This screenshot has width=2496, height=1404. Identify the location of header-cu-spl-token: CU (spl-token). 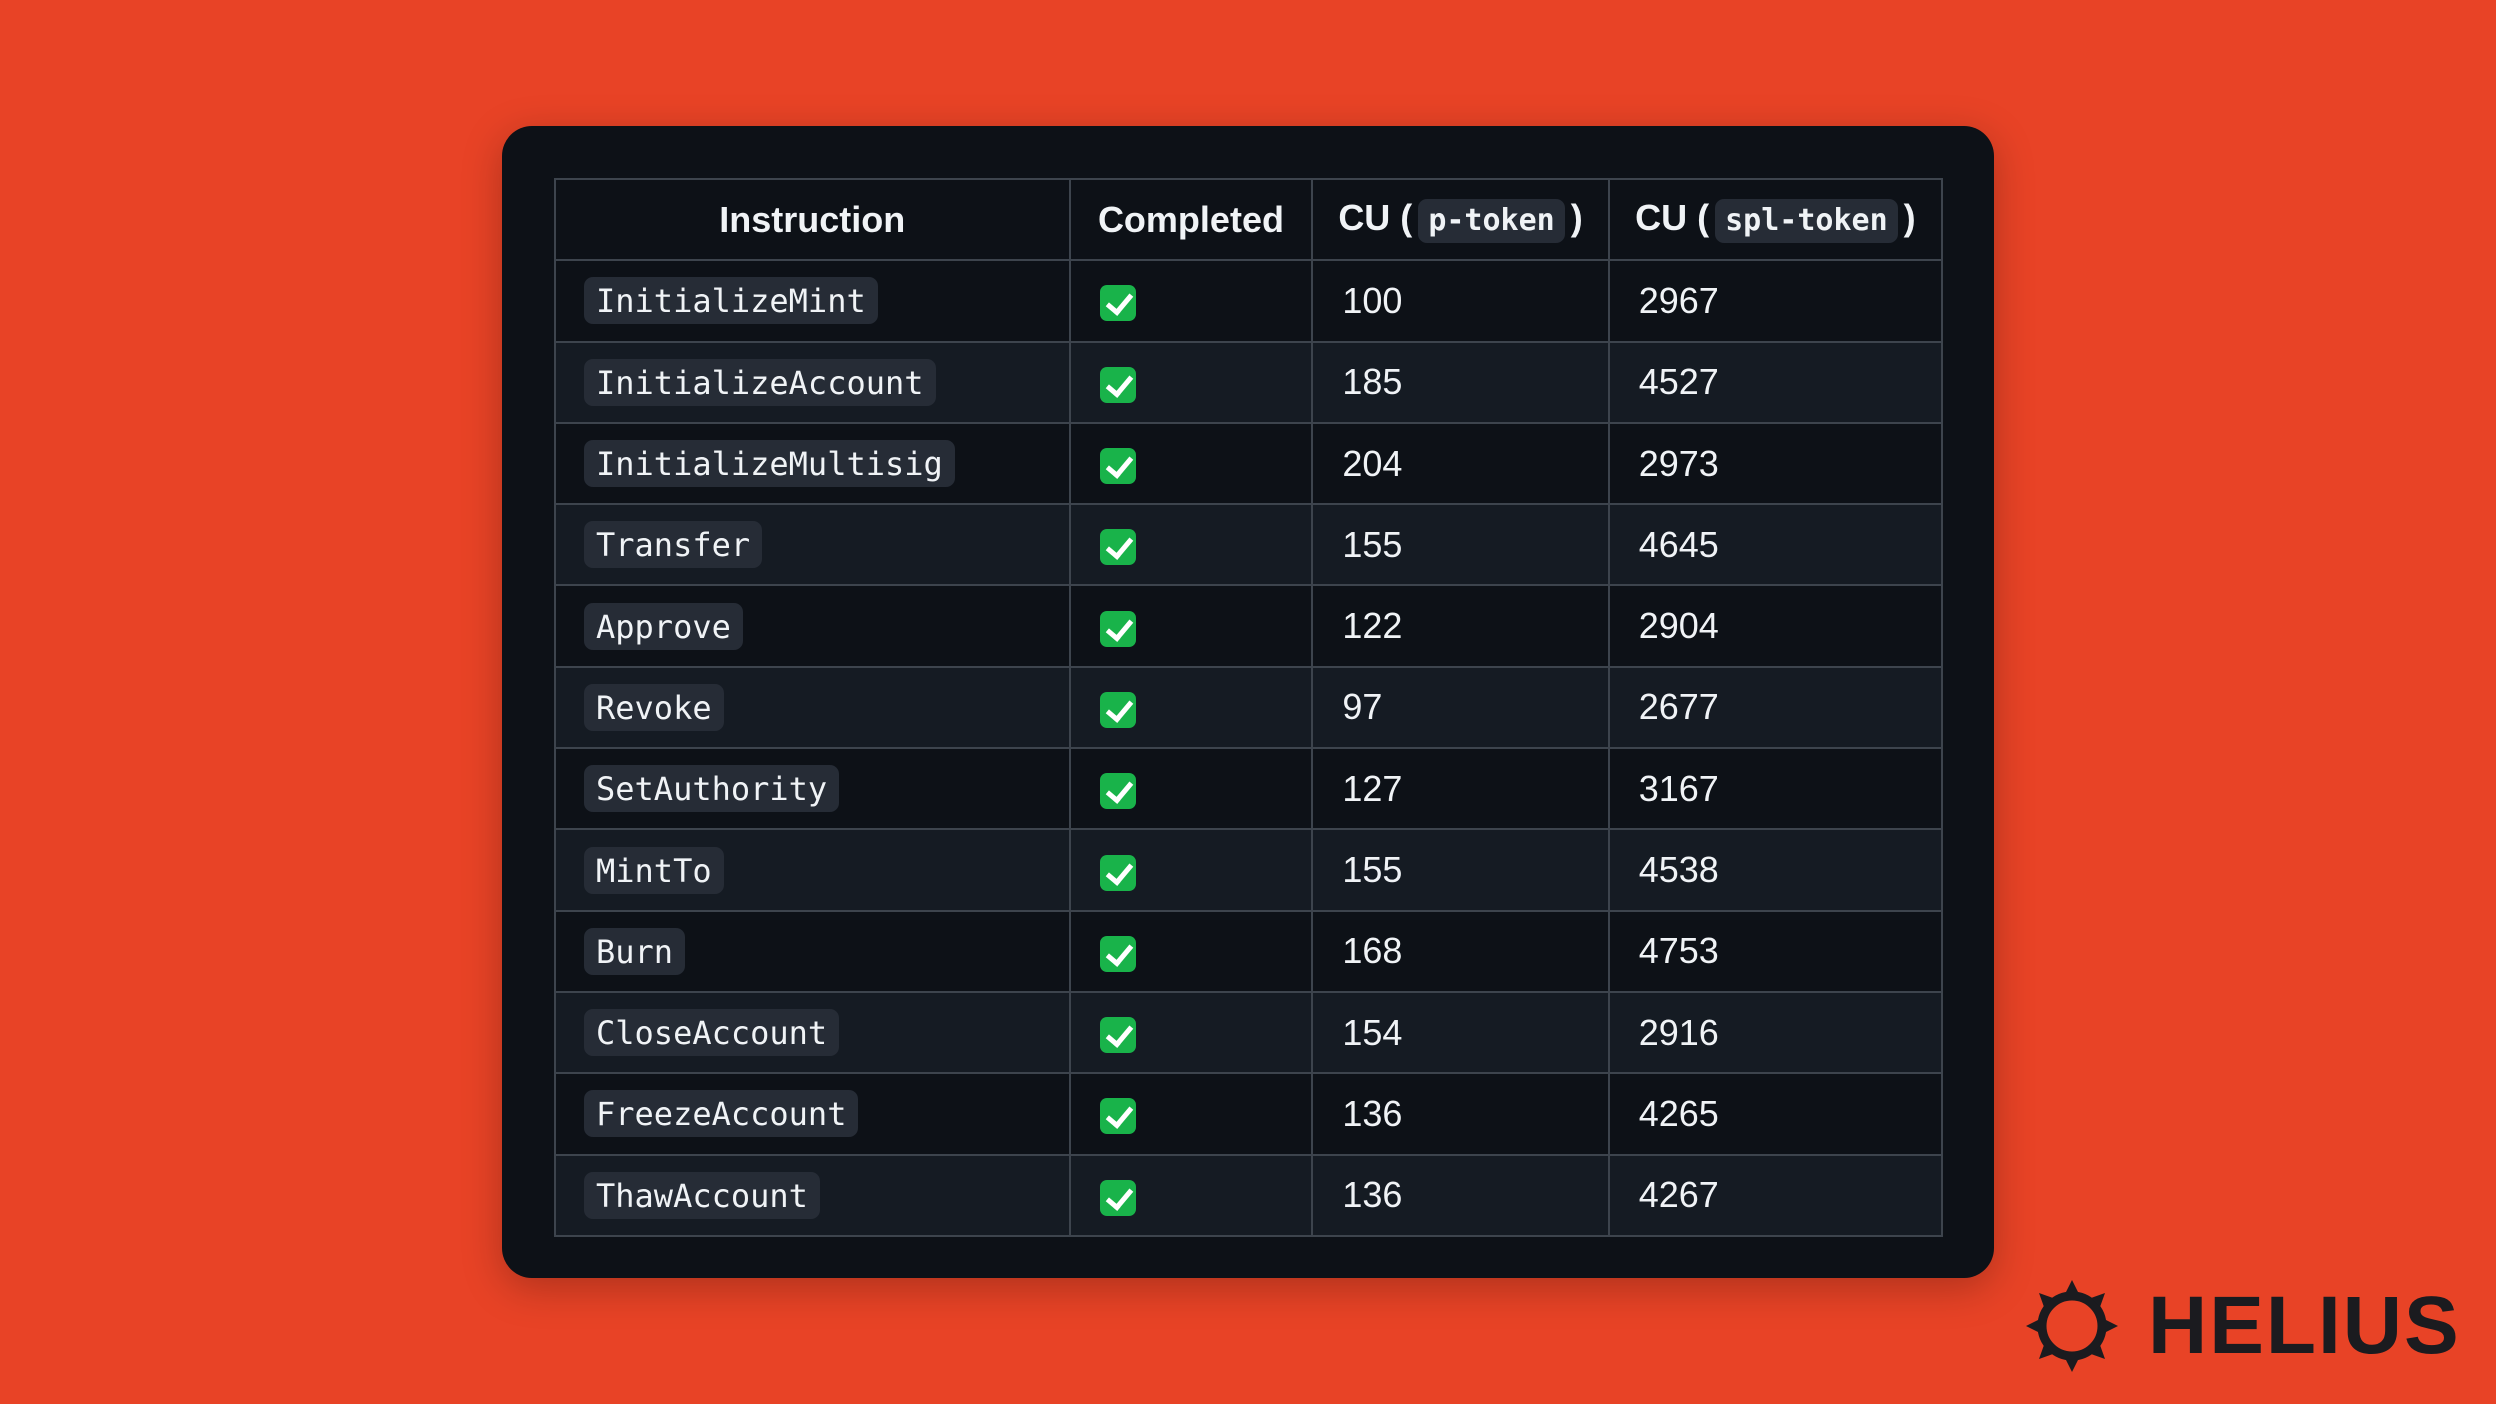
(1775, 219).